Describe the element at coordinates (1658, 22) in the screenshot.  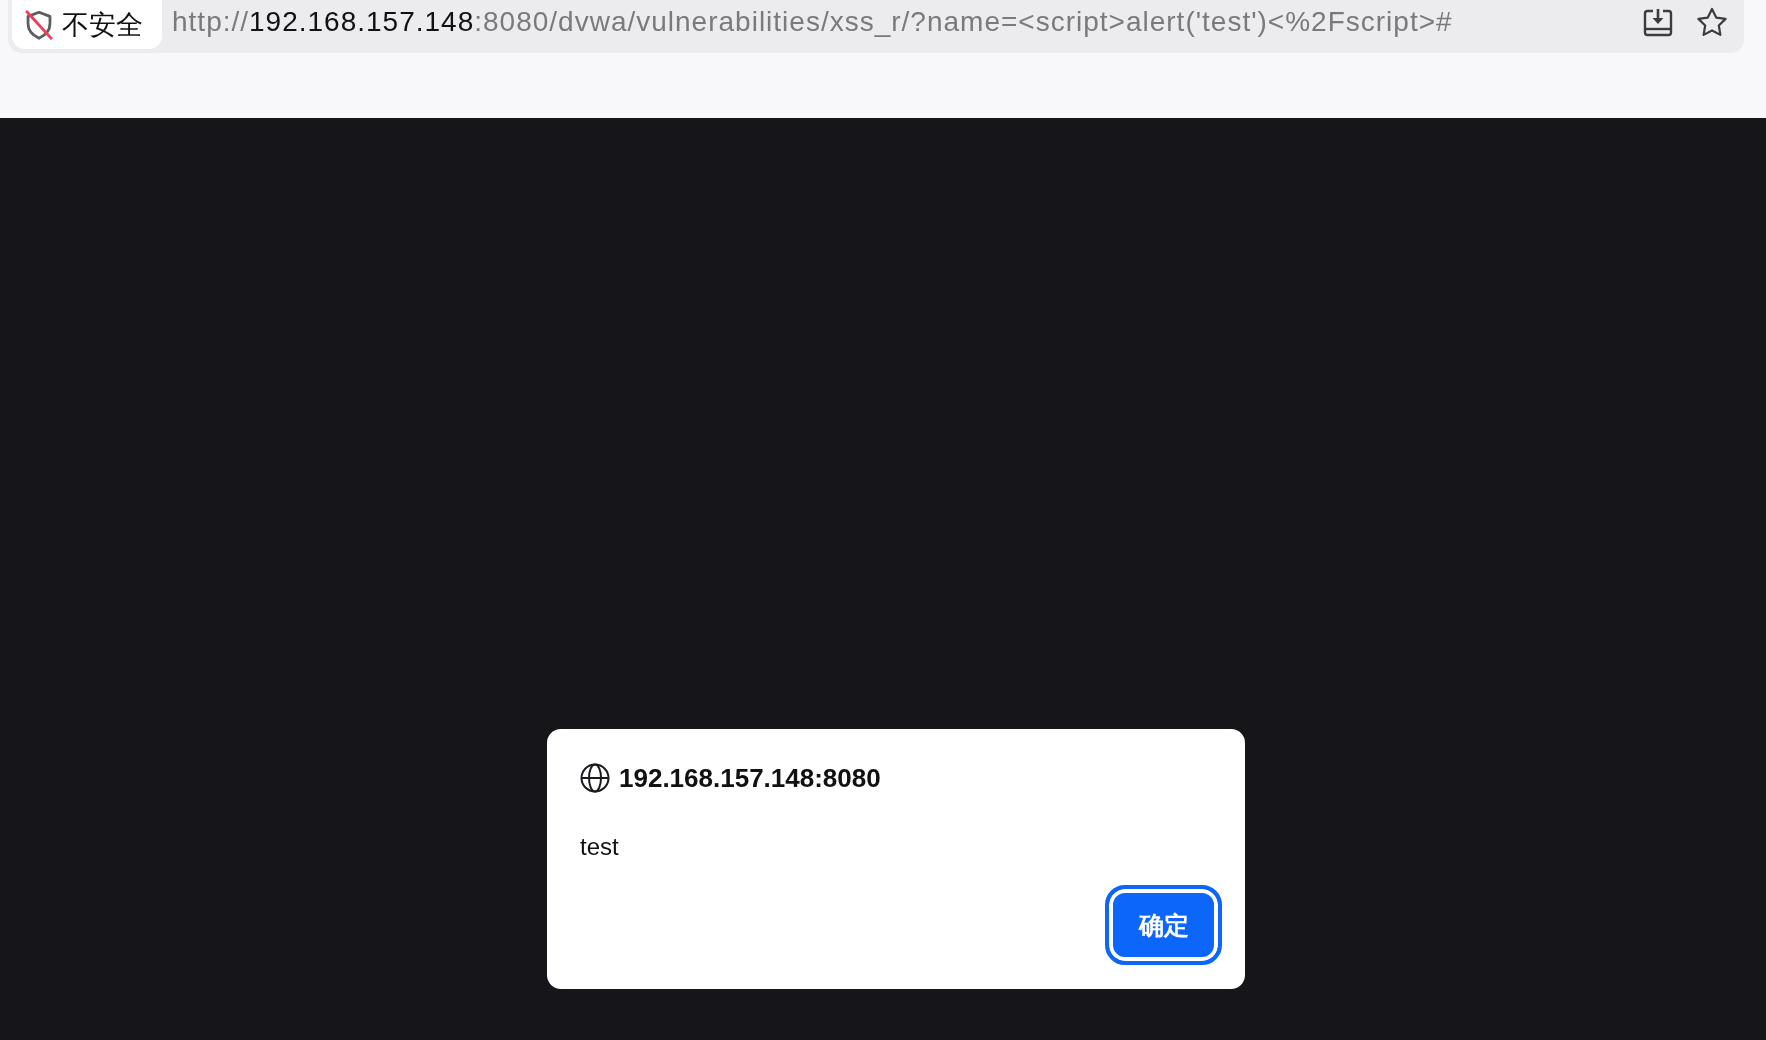
I see `download-icon` at that location.